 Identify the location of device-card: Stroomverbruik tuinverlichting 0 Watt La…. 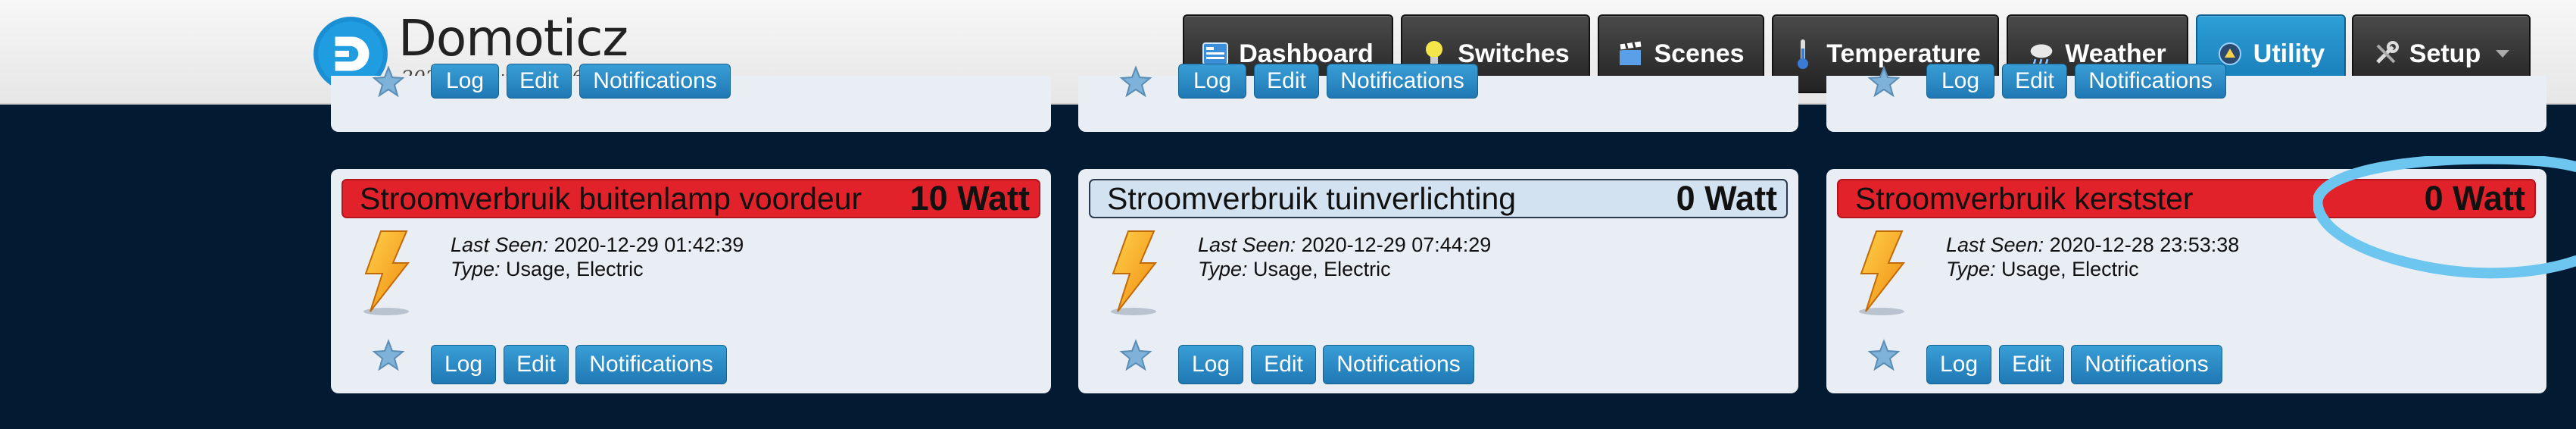
(1438, 281).